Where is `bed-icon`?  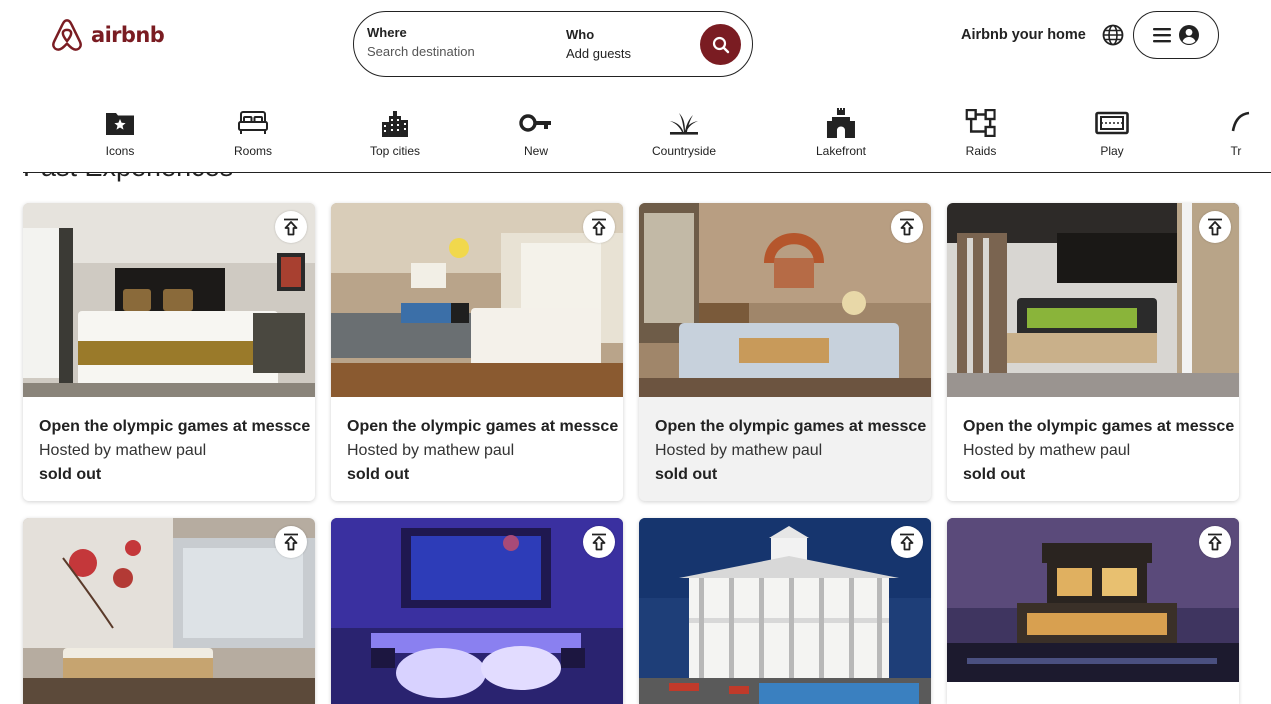 bed-icon is located at coordinates (252, 122).